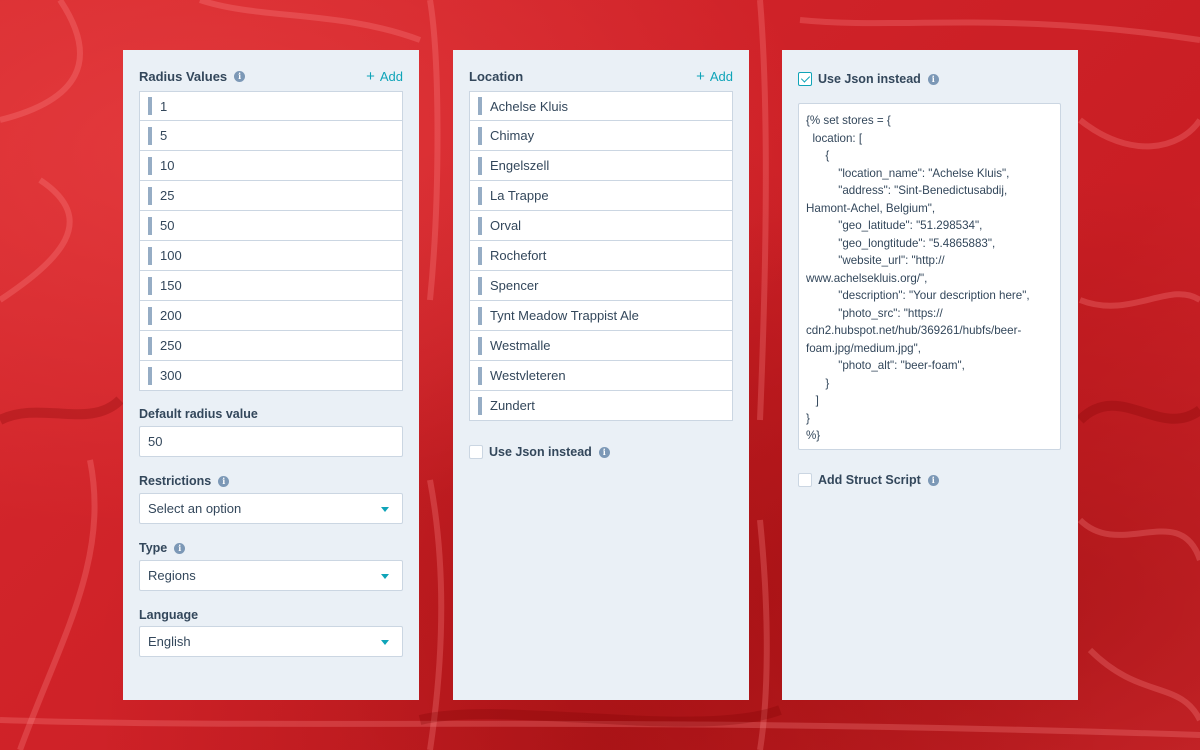  I want to click on language-select: English, so click(271, 641).